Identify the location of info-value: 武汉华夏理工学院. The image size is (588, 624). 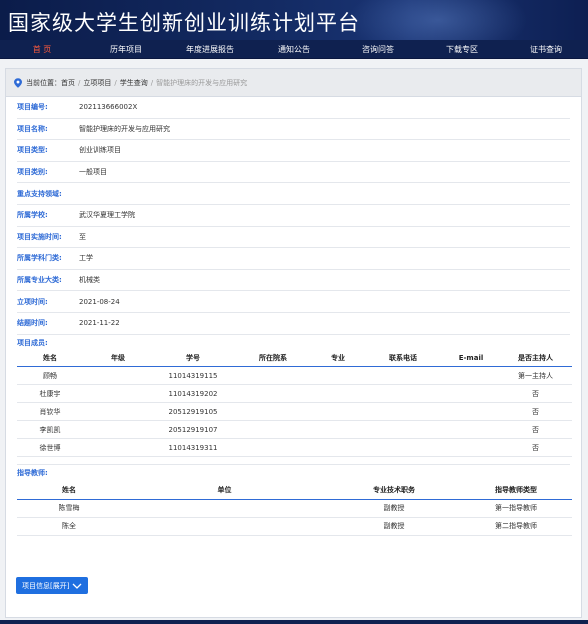
(107, 215).